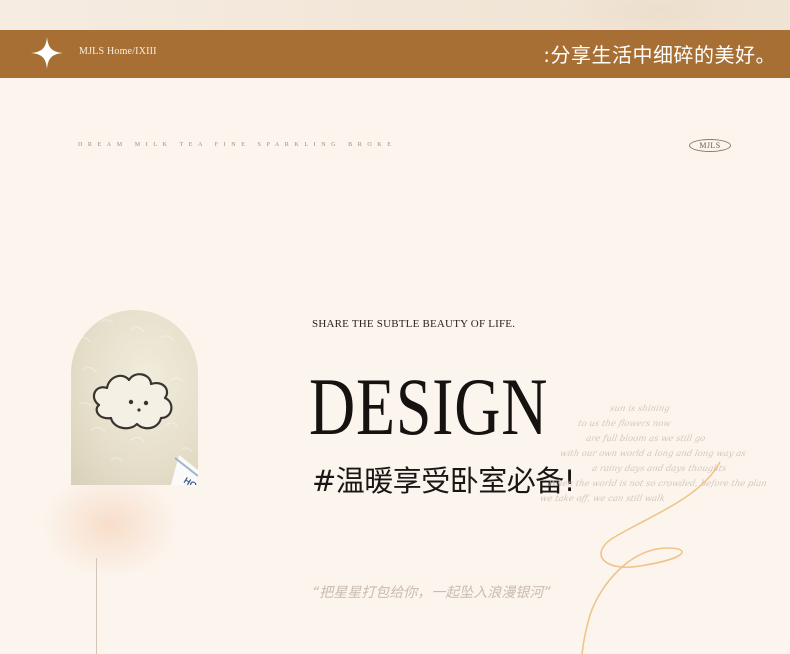 This screenshot has height=654, width=790. What do you see at coordinates (431, 593) in the screenshot?
I see `closing-quote: “把星星打包给你，一起坠入浪漫银河”` at bounding box center [431, 593].